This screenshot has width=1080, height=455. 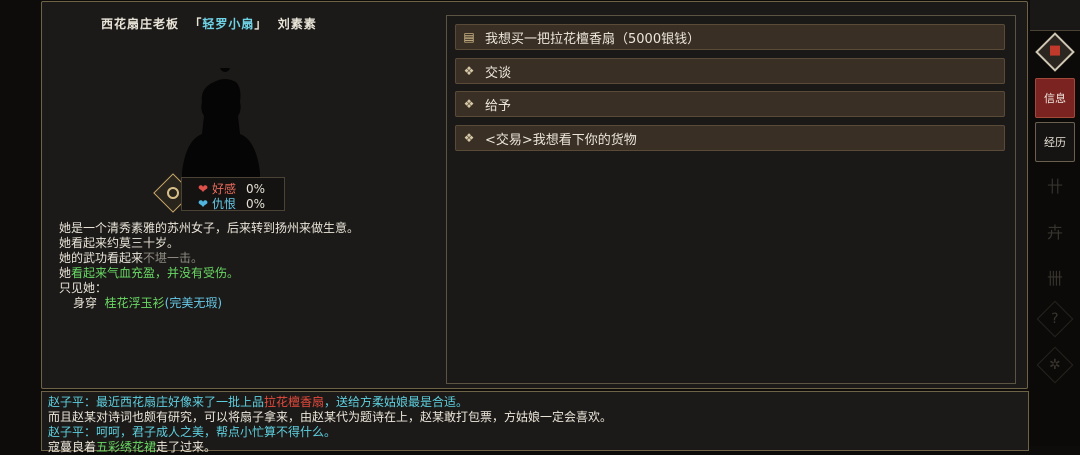 I want to click on relation-box: ❤ 好感 0% ❤ 仇恨 0%, so click(x=233, y=194).